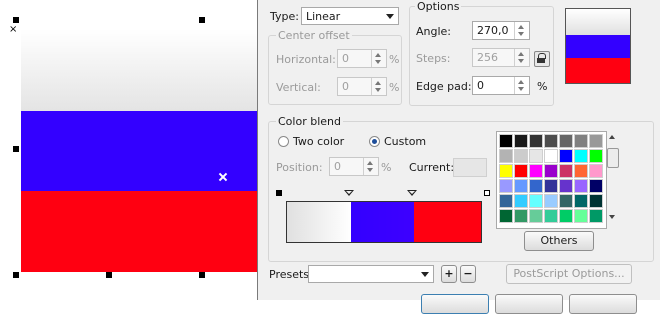  Describe the element at coordinates (279, 193) in the screenshot. I see `gradient-start-node` at that location.